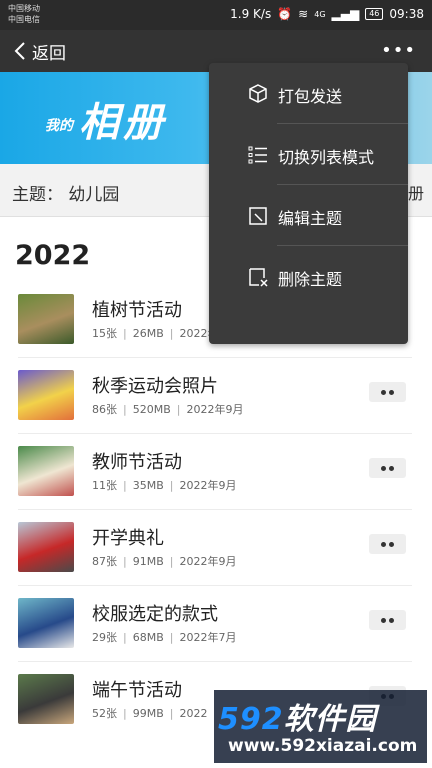 The image size is (432, 768). Describe the element at coordinates (104, 713) in the screenshot. I see `album-count: 52张` at that location.